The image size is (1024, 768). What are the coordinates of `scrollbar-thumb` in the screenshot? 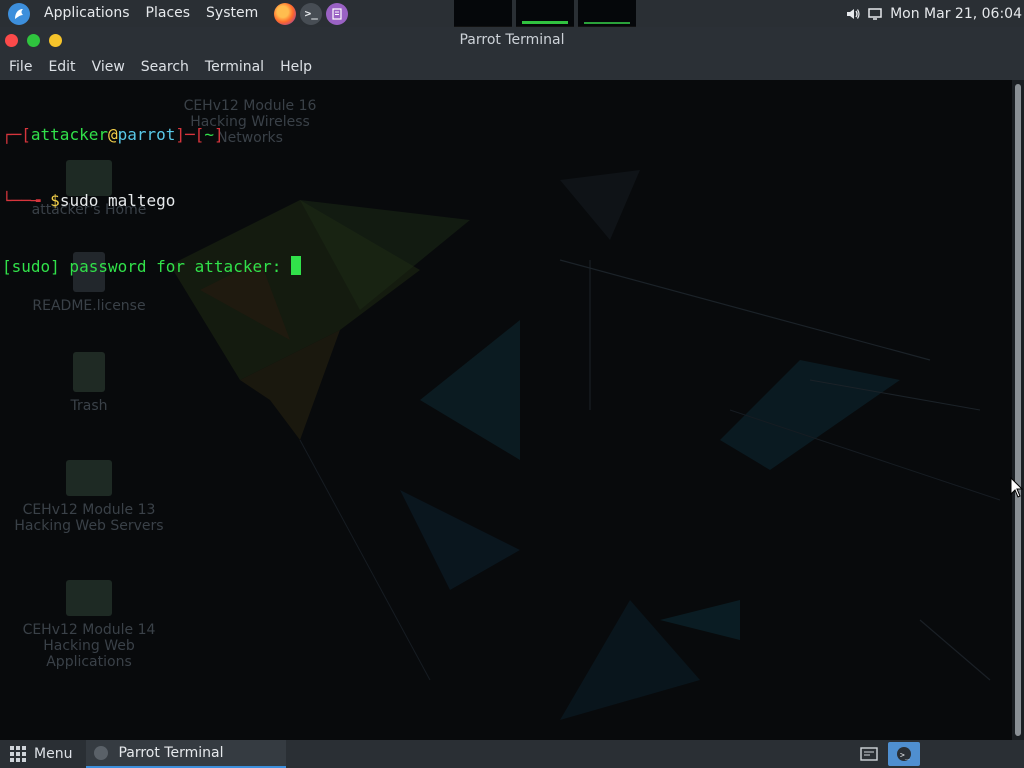 It's located at (1018, 410).